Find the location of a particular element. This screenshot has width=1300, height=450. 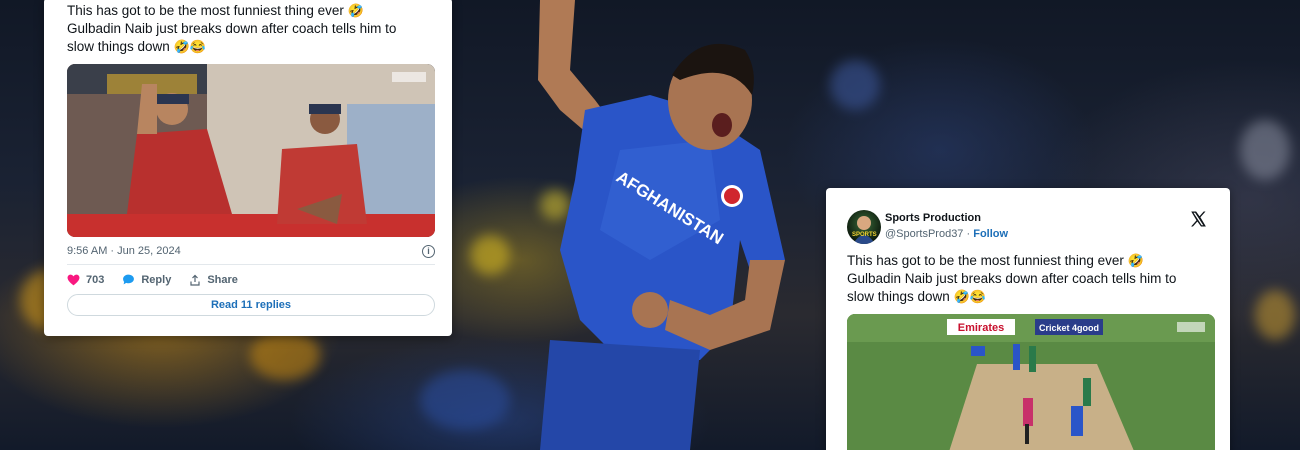

handle-line: @SportsProd37 · Follow is located at coordinates (946, 234).